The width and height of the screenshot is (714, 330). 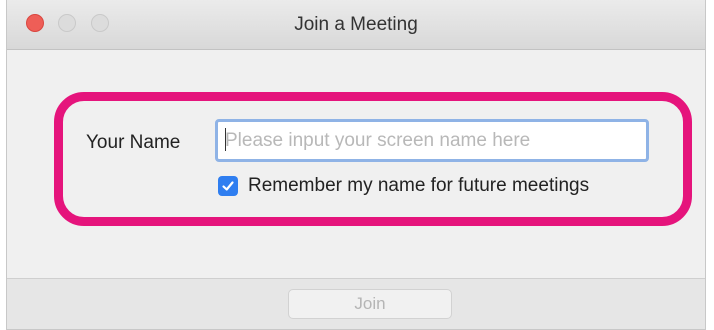 I want to click on your-name-label: Your Name, so click(x=133, y=142).